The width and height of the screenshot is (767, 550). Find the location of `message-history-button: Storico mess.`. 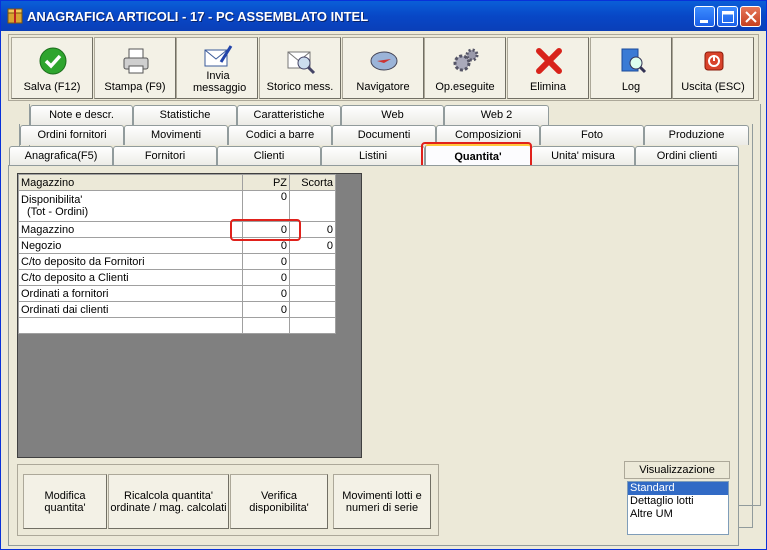

message-history-button: Storico mess. is located at coordinates (300, 68).